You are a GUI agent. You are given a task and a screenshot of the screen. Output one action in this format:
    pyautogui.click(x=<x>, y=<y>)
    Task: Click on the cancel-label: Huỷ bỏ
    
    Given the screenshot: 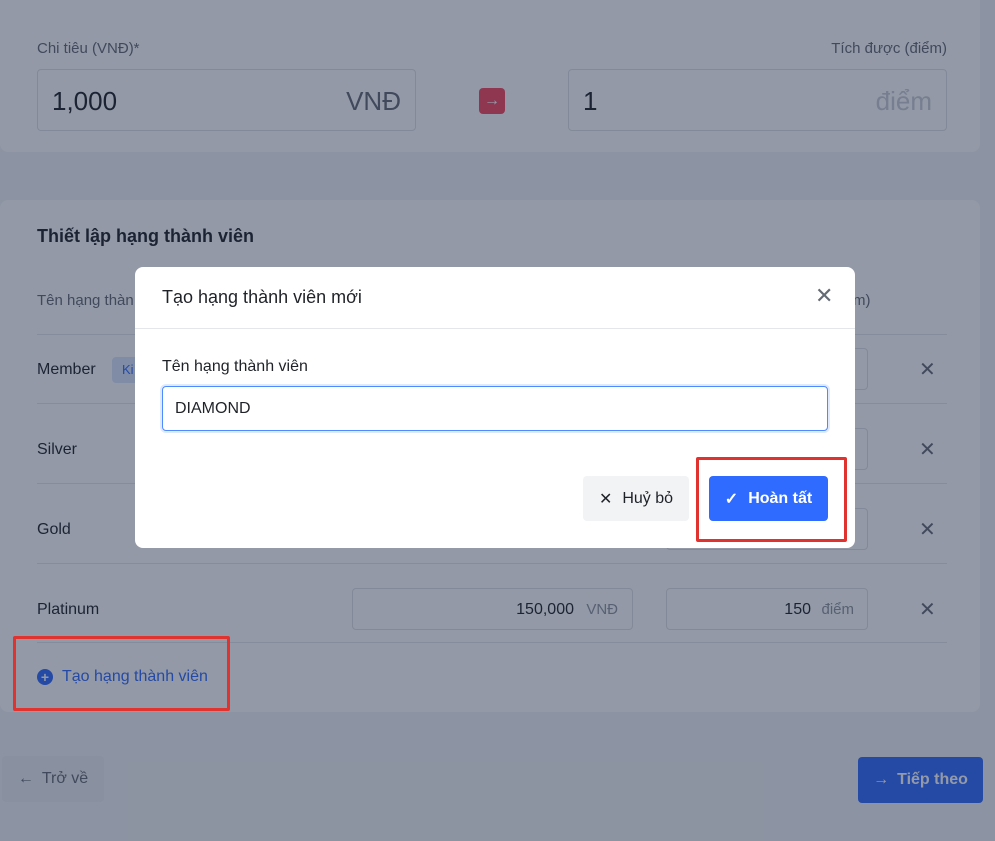 What is the action you would take?
    pyautogui.click(x=648, y=498)
    